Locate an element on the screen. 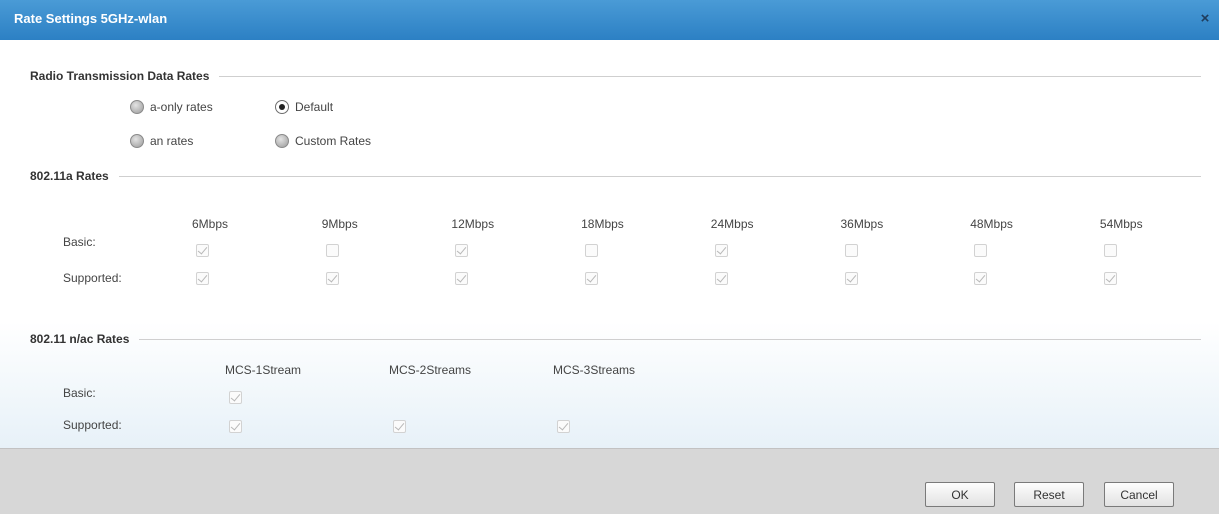 This screenshot has width=1219, height=514. section-80211nac-rates: 802.11 n/ac Rates is located at coordinates (615, 339).